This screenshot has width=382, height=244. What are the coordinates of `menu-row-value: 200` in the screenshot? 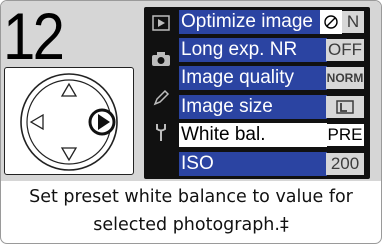 It's located at (345, 164).